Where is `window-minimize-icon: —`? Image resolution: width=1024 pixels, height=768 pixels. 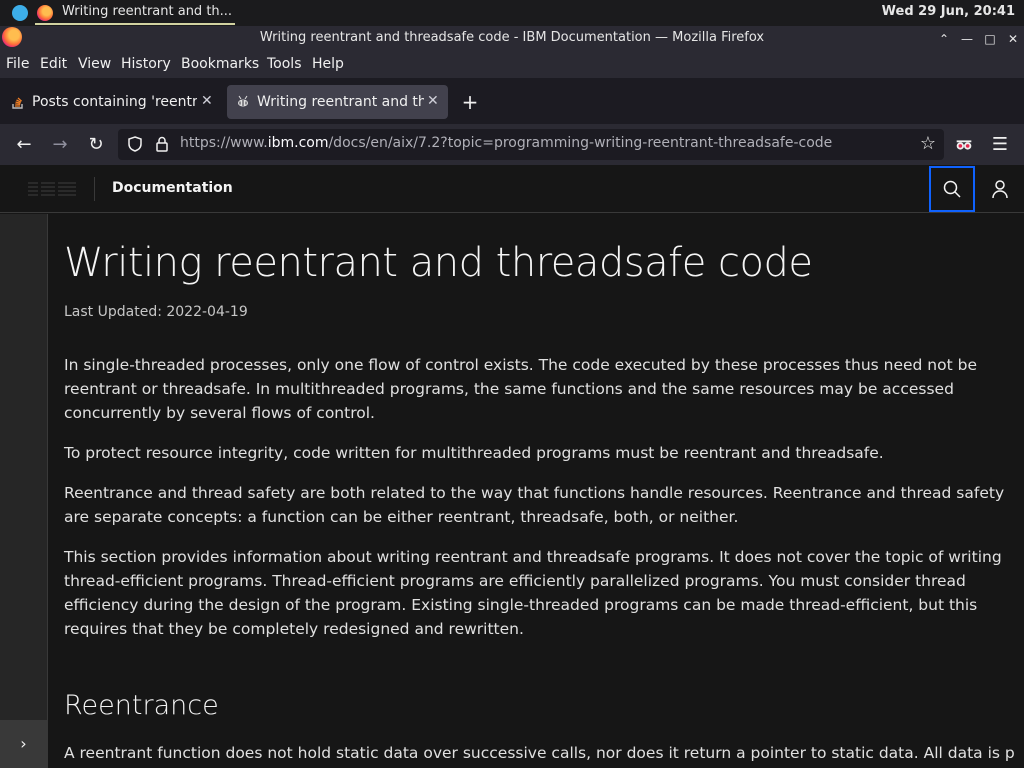
window-minimize-icon: — is located at coordinates (967, 39).